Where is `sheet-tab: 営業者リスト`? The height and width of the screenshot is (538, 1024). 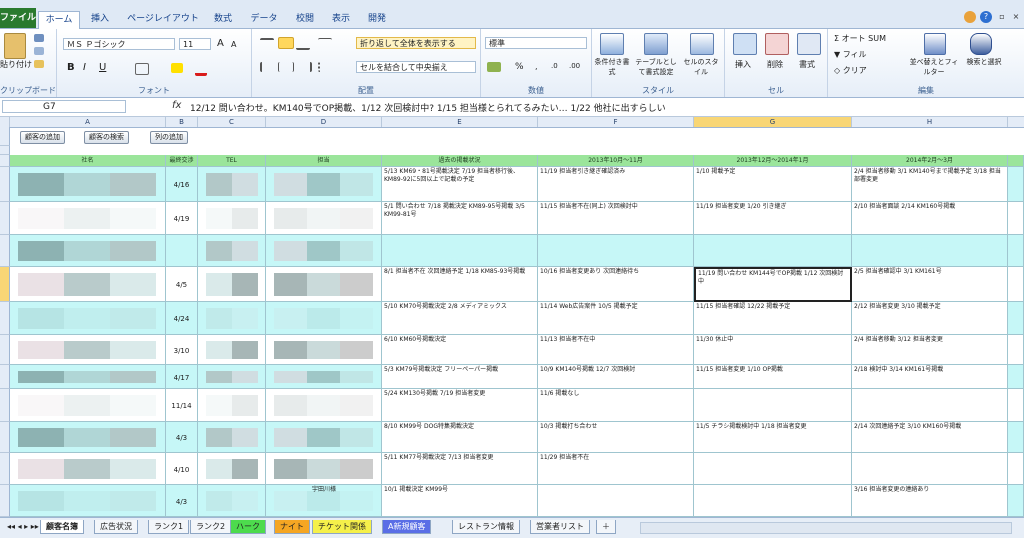
sheet-tab: 営業者リスト is located at coordinates (560, 527).